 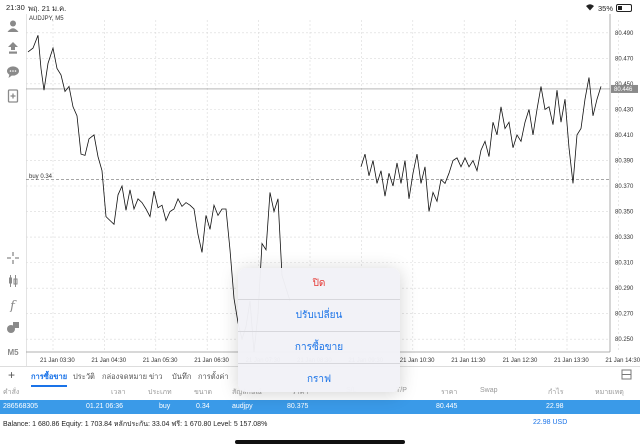 I want to click on status-time: 21:30, so click(x=15, y=7).